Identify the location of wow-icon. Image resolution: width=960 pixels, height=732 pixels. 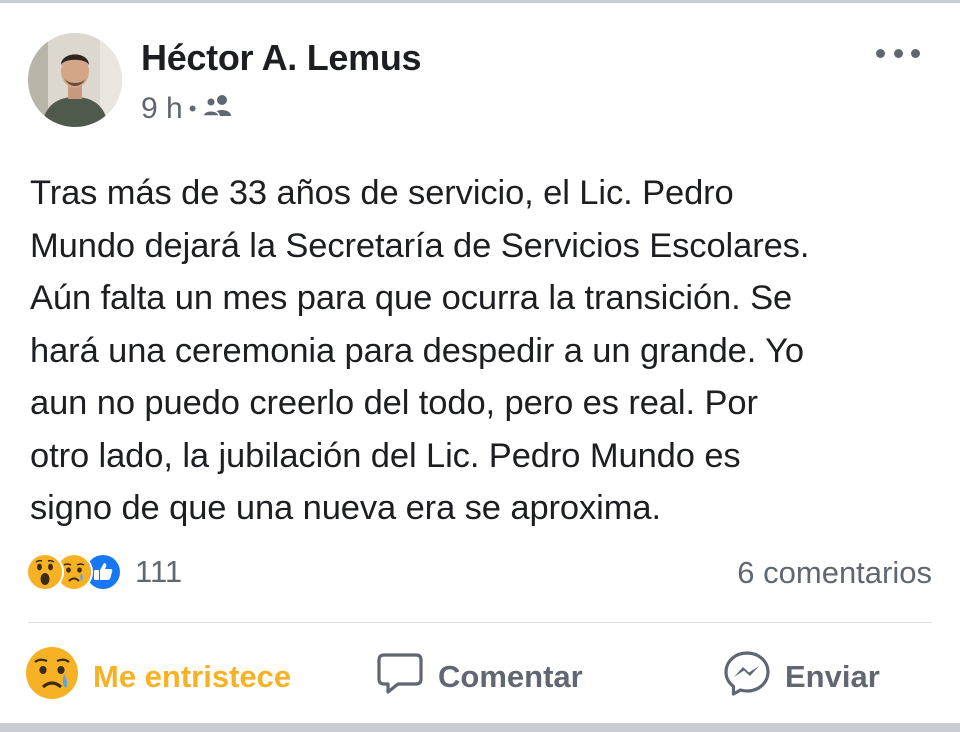
(45, 572).